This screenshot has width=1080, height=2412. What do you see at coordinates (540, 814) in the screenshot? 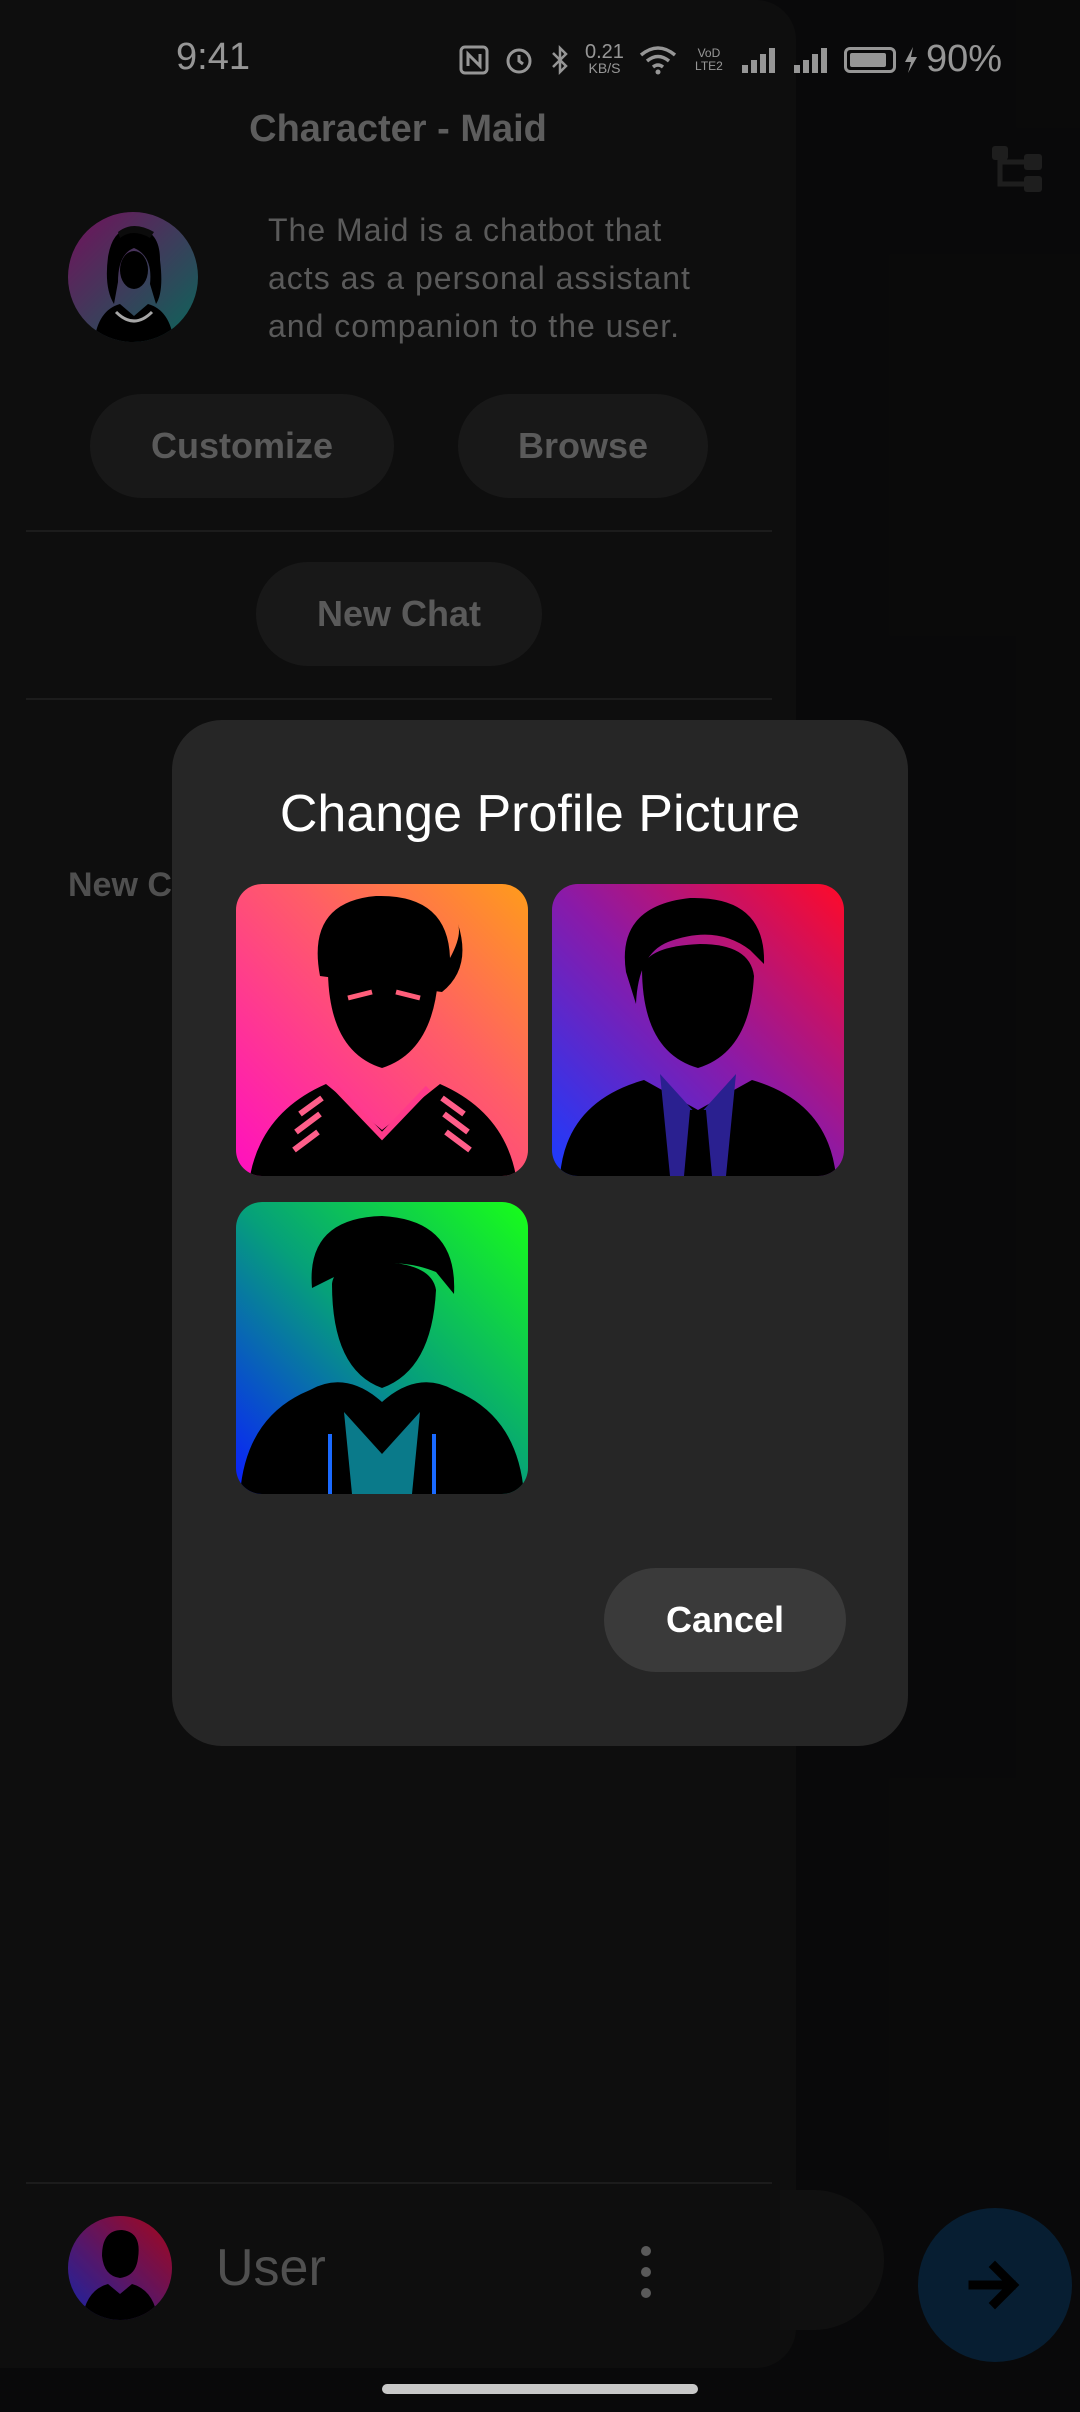
I see `dialog-title: Change Profile Picture` at bounding box center [540, 814].